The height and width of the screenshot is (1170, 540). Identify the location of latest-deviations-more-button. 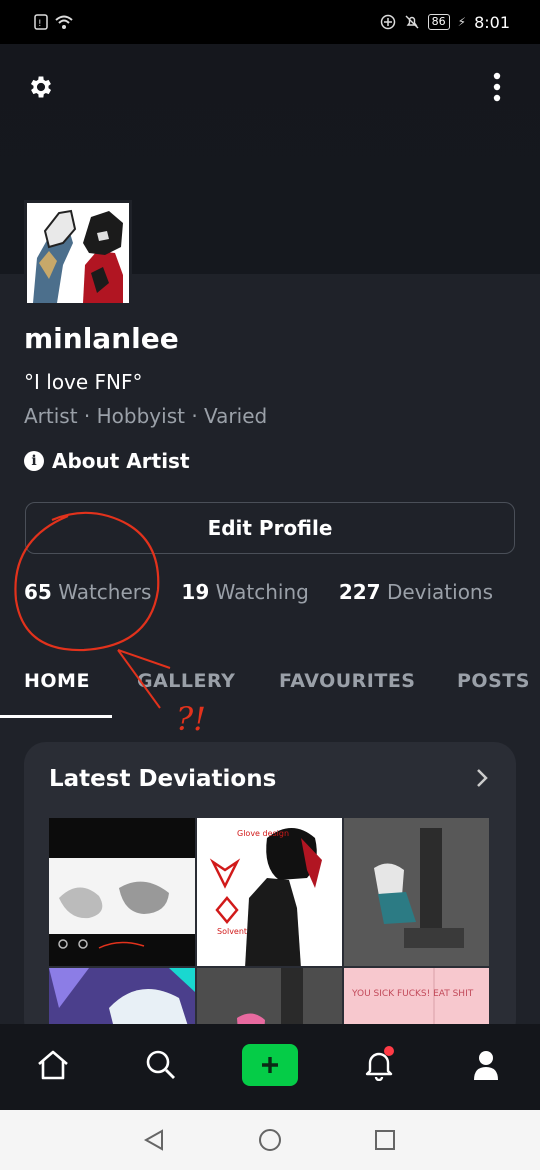
(482, 781).